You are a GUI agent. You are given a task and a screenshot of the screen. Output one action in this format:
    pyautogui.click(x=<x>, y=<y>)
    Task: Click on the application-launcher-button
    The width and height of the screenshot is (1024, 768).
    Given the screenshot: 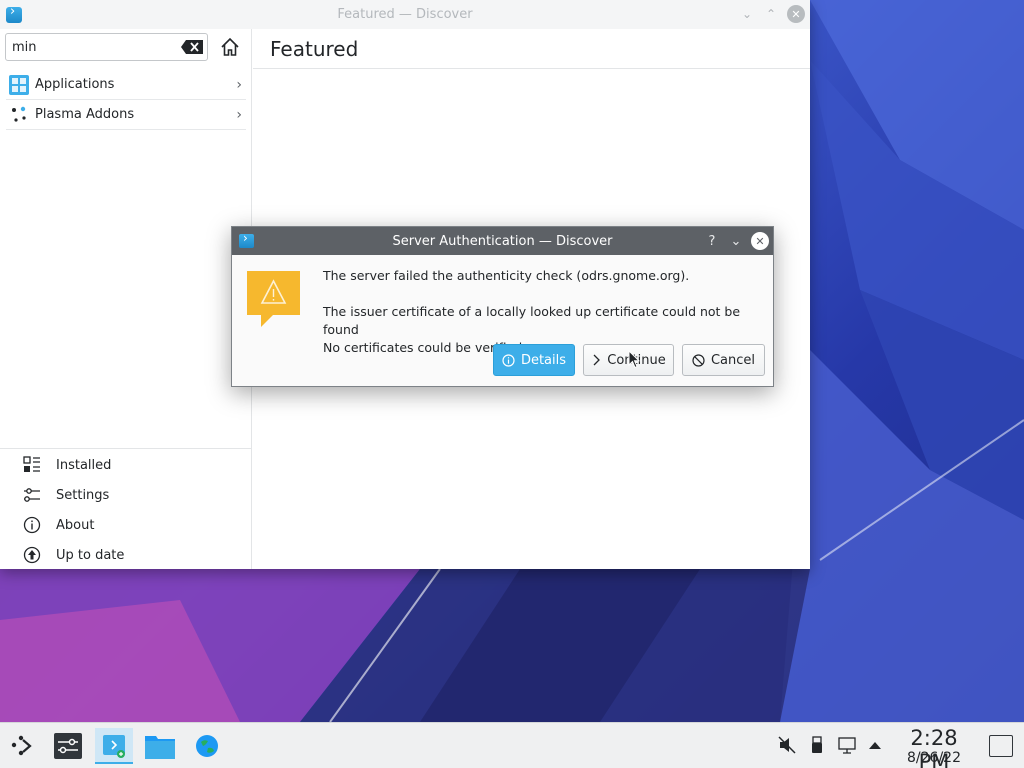 What is the action you would take?
    pyautogui.click(x=22, y=746)
    